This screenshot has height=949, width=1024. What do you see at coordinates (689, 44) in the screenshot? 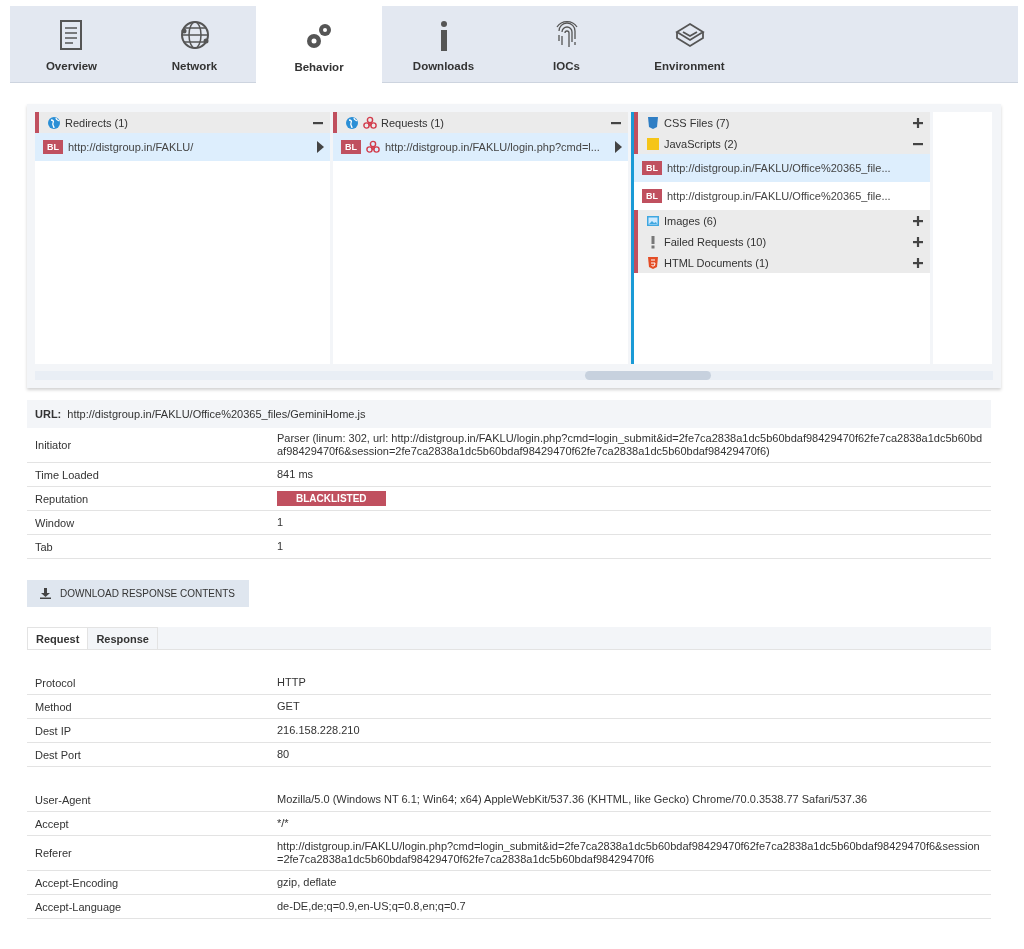
I see `tab: Environment` at bounding box center [689, 44].